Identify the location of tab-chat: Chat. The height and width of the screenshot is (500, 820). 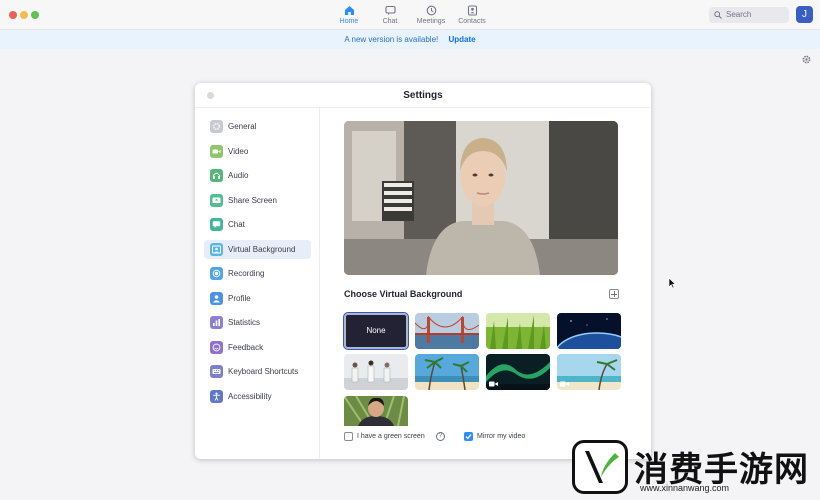
(390, 15).